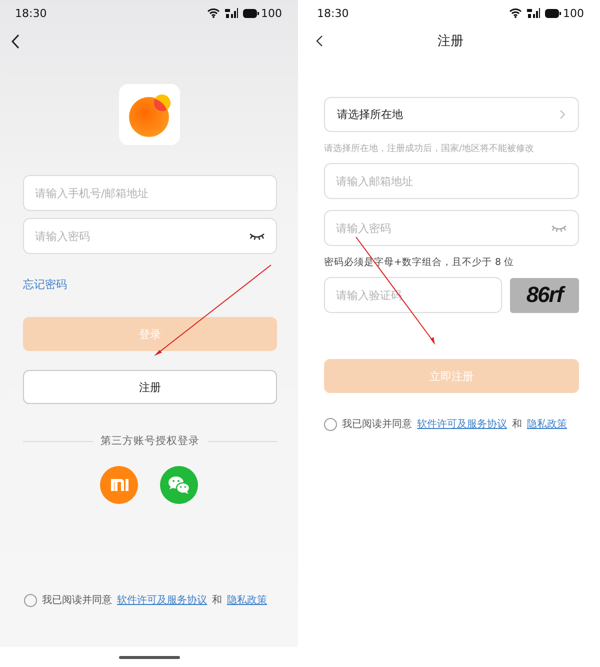 Image resolution: width=600 pixels, height=667 pixels. Describe the element at coordinates (45, 284) in the screenshot. I see `forgot-password-link: 忘记密码` at that location.